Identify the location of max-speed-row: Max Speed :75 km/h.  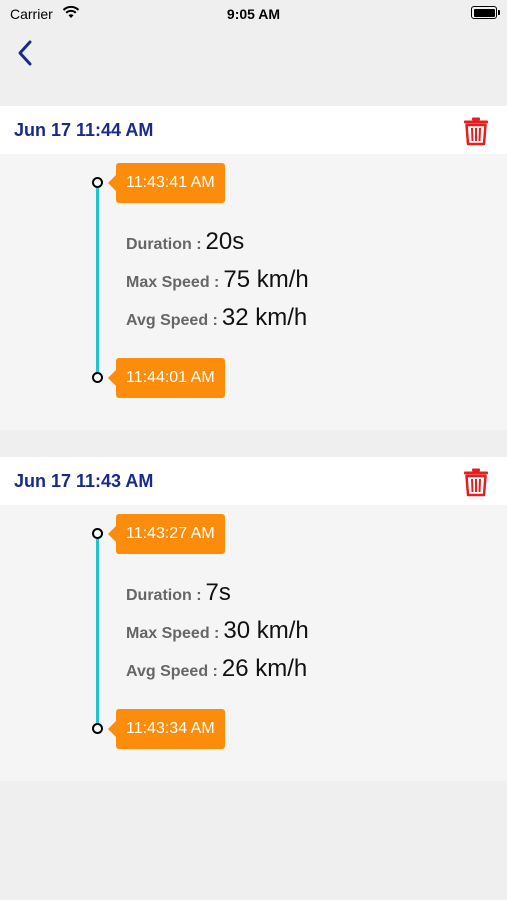
(217, 280).